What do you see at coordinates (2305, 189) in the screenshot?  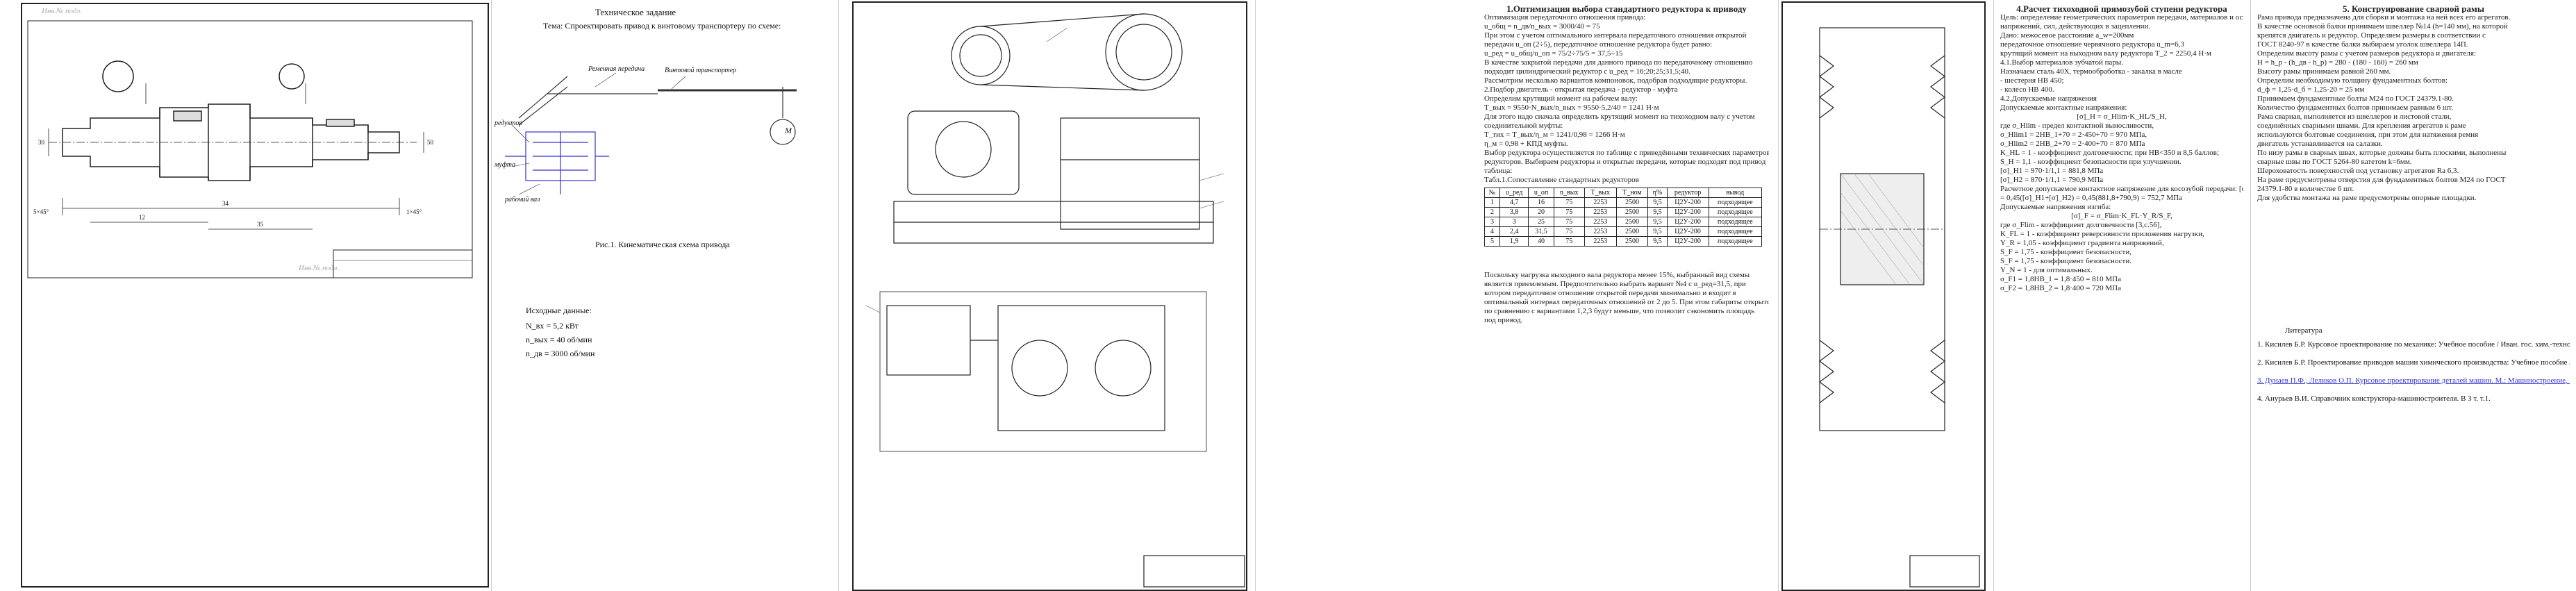 I see `text-line: 24379.1-80 в количестве 6 шт.` at bounding box center [2305, 189].